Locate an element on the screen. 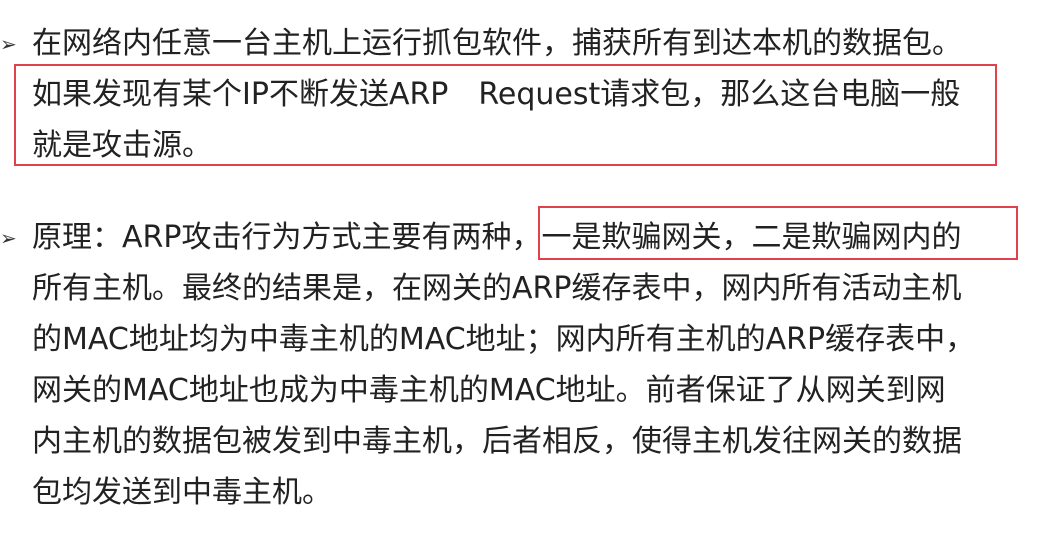 The height and width of the screenshot is (543, 1049). paragraph-line: 所有主机。最终的结果是，在网关的ARP缓存表中，网内所有活动主机 is located at coordinates (497, 288).